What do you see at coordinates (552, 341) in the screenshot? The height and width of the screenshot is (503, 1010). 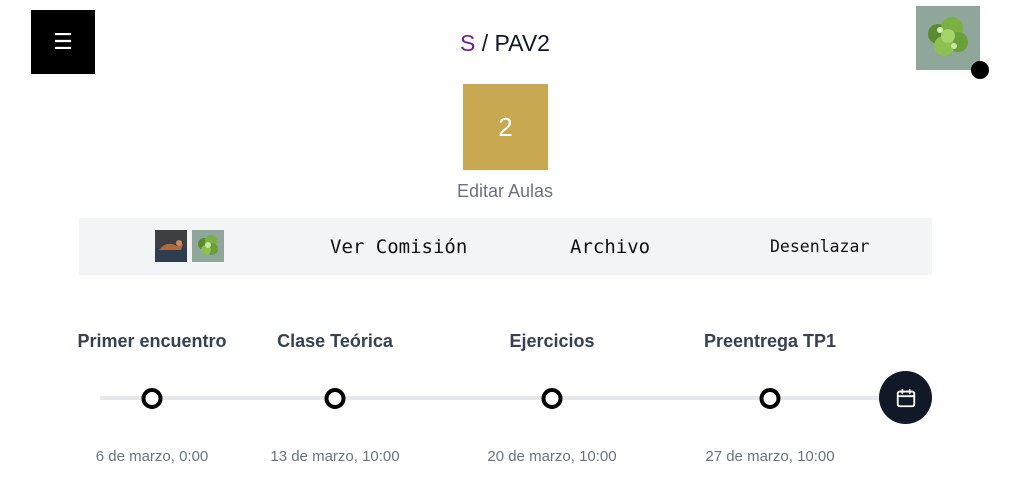 I see `timeline-event-title: Ejercicios` at bounding box center [552, 341].